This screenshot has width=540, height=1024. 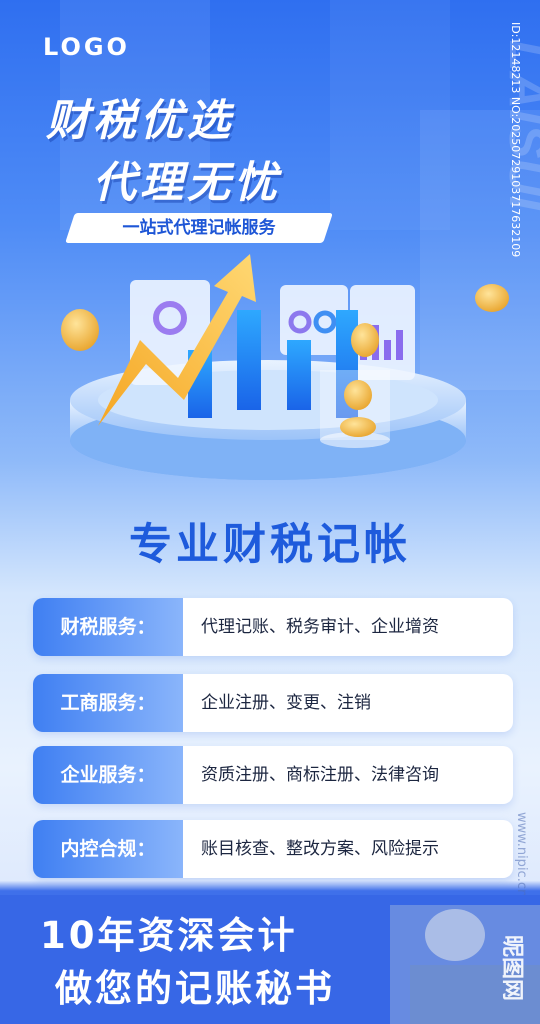 I want to click on footer-line-2: 做您的记账秘书, so click(x=195, y=988).